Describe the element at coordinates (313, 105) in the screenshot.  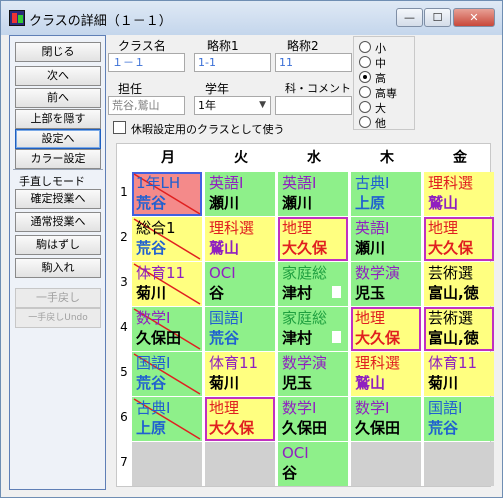
I see `subject-comment-field` at that location.